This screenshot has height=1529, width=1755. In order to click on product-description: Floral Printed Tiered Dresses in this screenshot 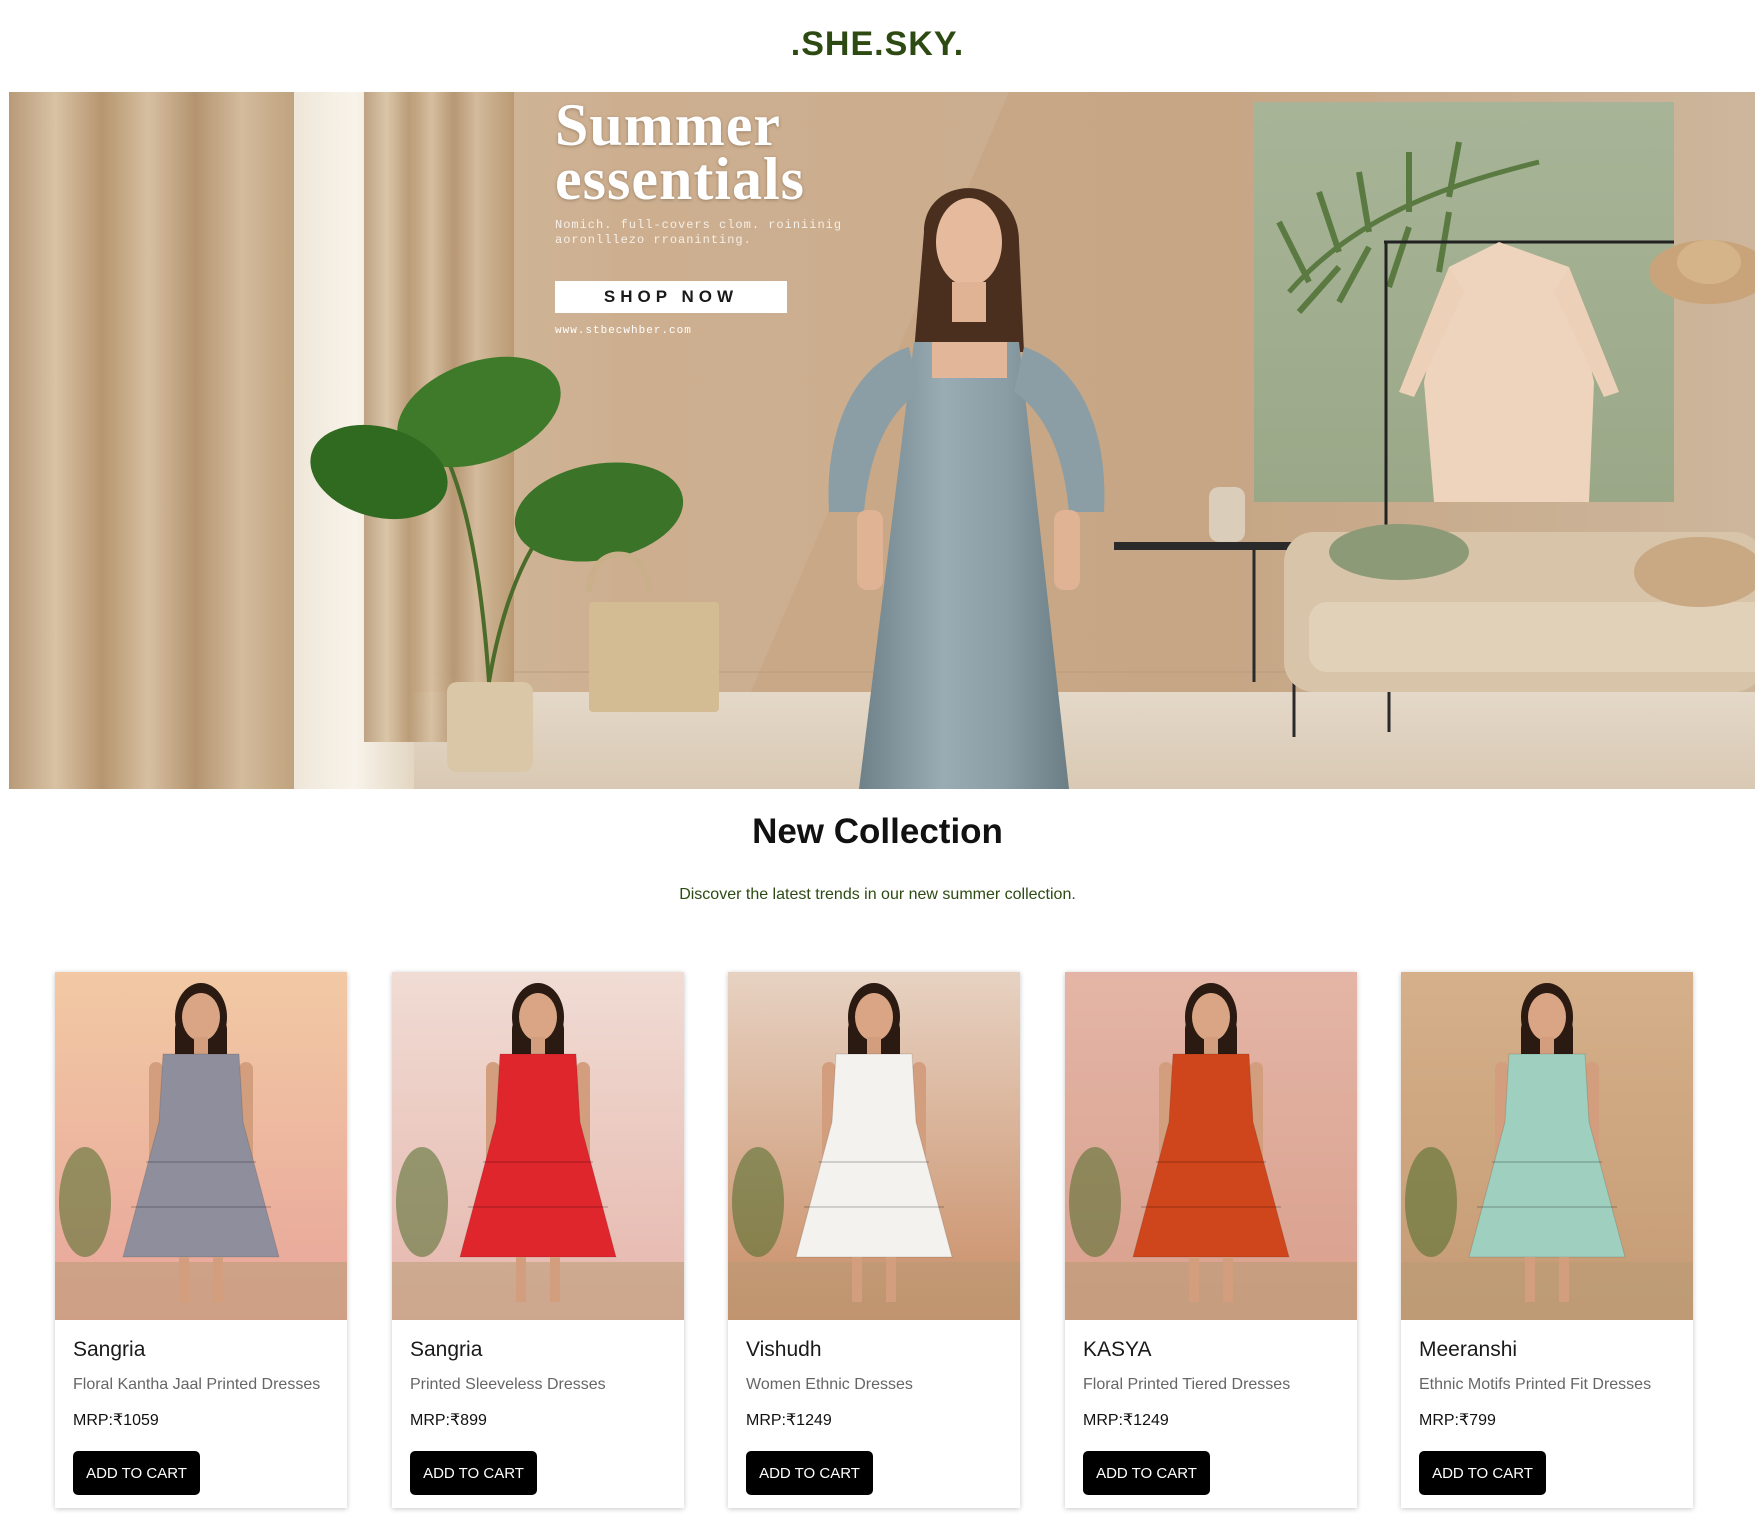, I will do `click(1187, 1384)`.